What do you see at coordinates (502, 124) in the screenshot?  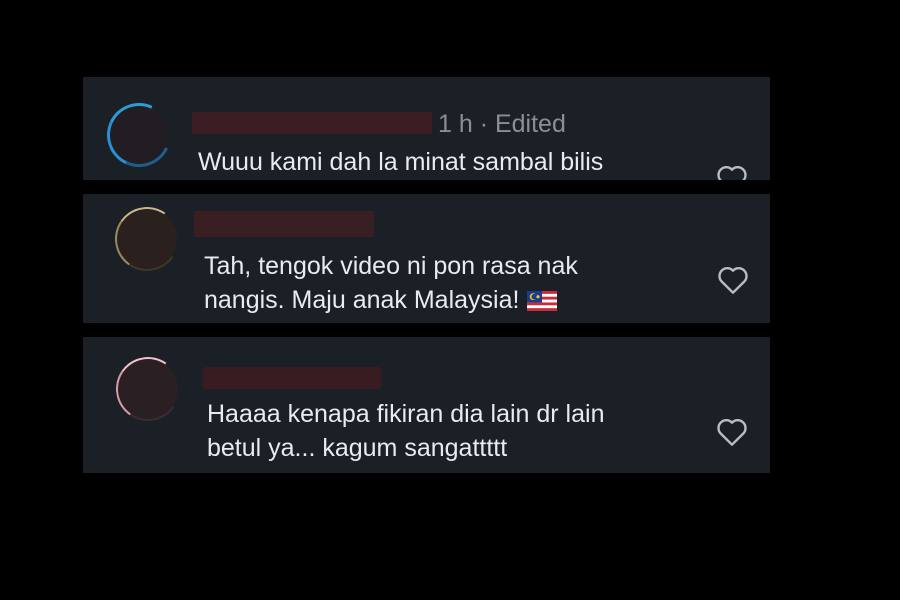 I see `comment-meta: 1 h · Edited` at bounding box center [502, 124].